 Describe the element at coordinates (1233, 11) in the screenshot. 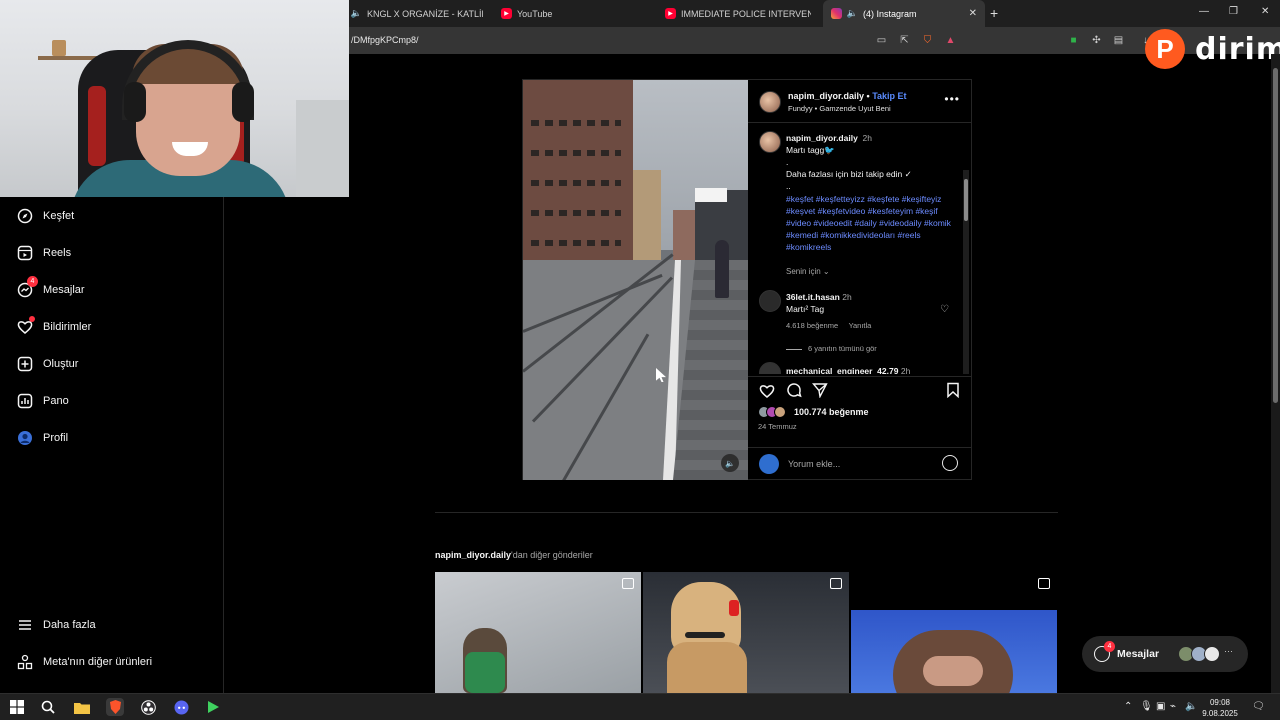

I see `restore-button: ❐` at that location.